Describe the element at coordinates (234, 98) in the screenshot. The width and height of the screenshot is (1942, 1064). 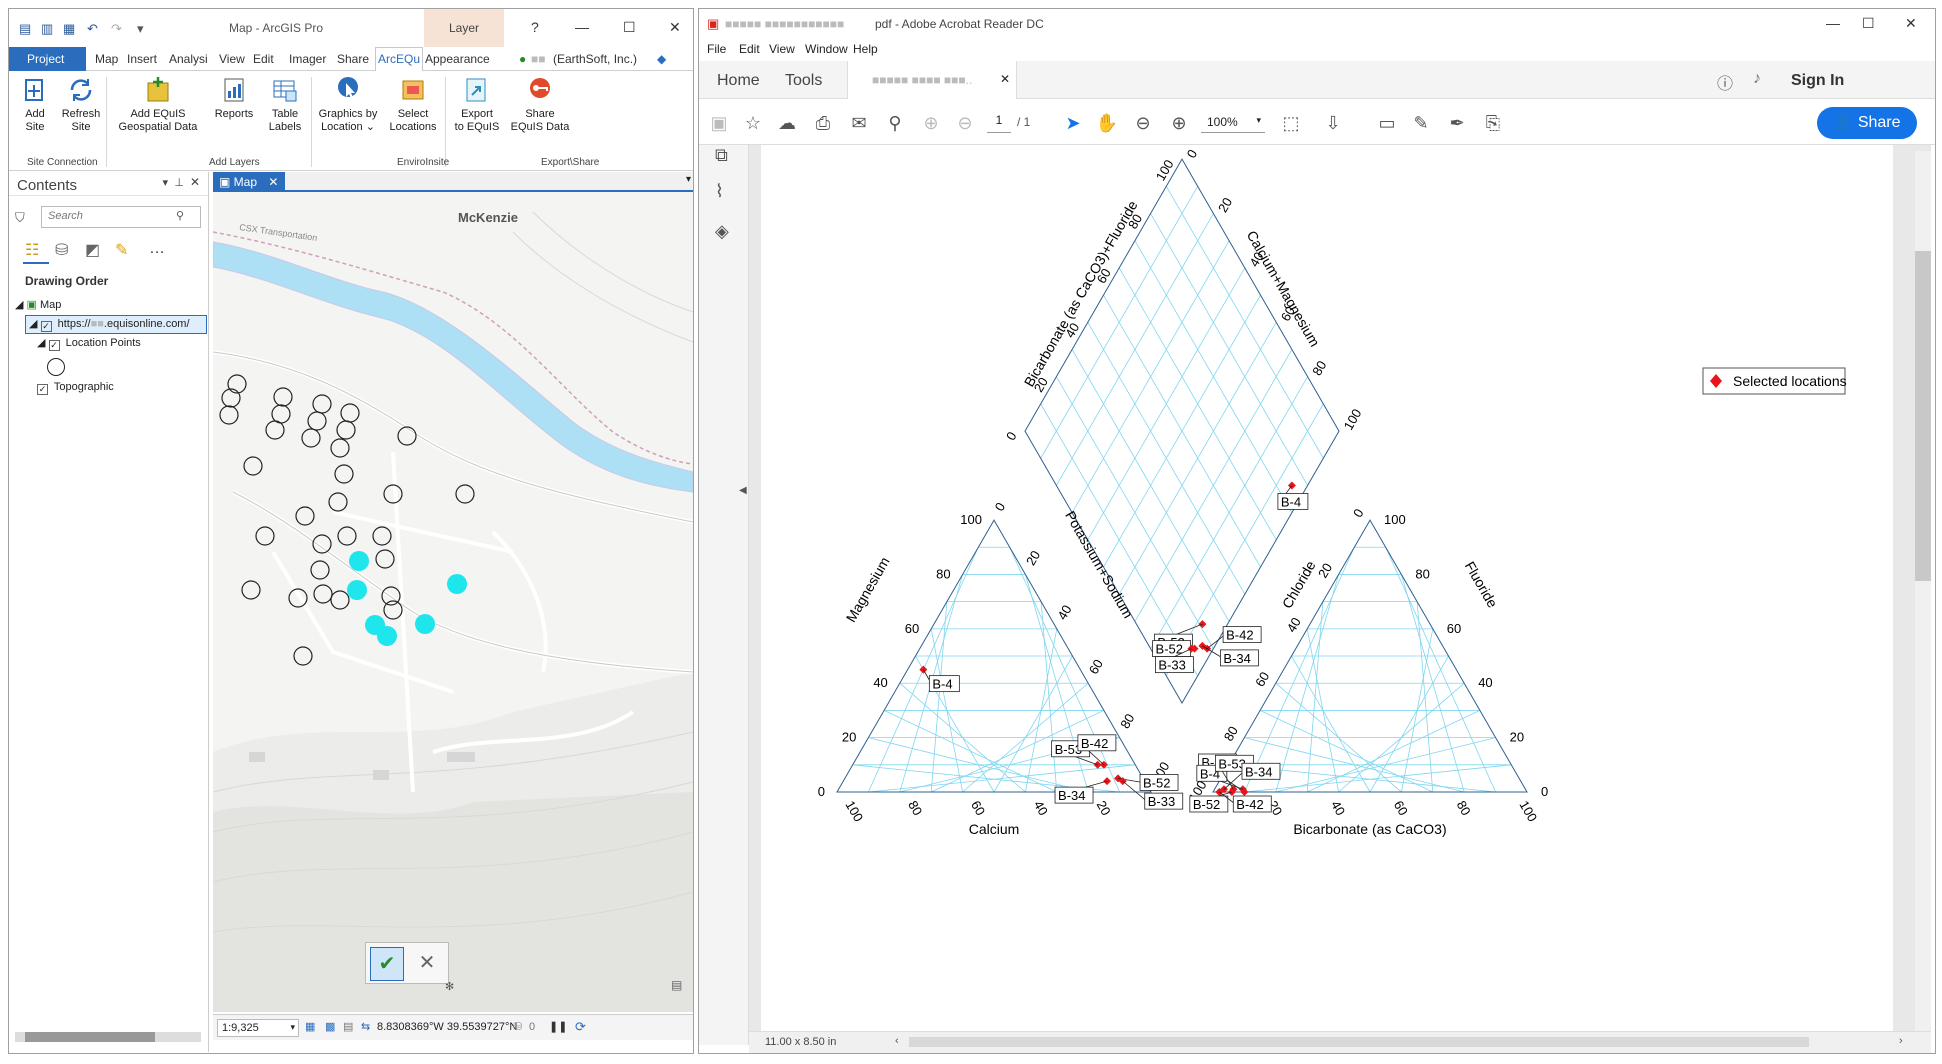
I see `reports-button: Reports` at that location.